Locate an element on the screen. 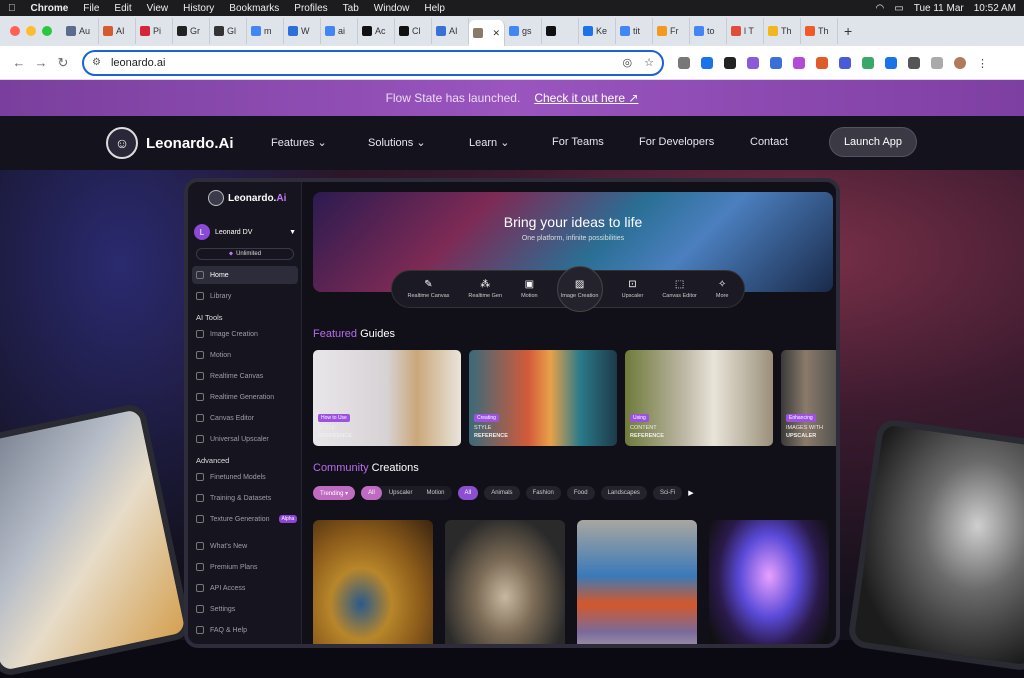  address-bar: ⚙ leonardo.ai ◎ ☆ is located at coordinates (373, 62).